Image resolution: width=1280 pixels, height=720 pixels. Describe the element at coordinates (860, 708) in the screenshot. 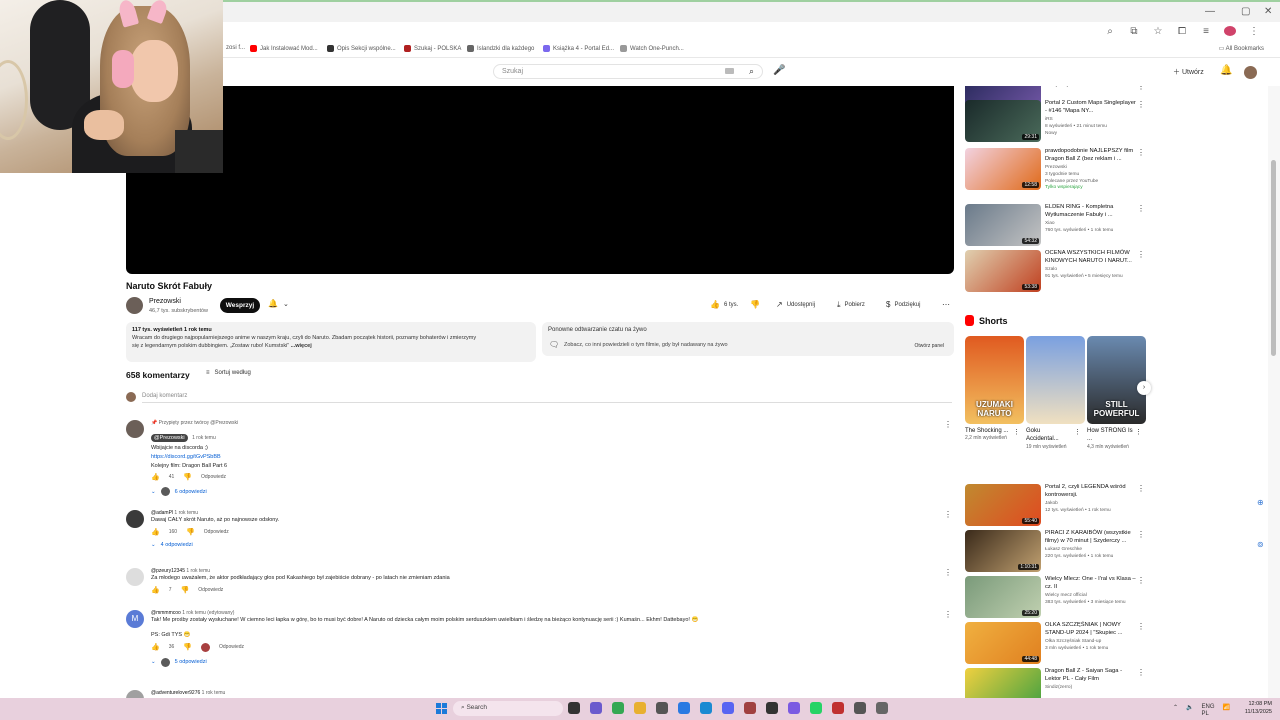

I see `game-icon` at that location.